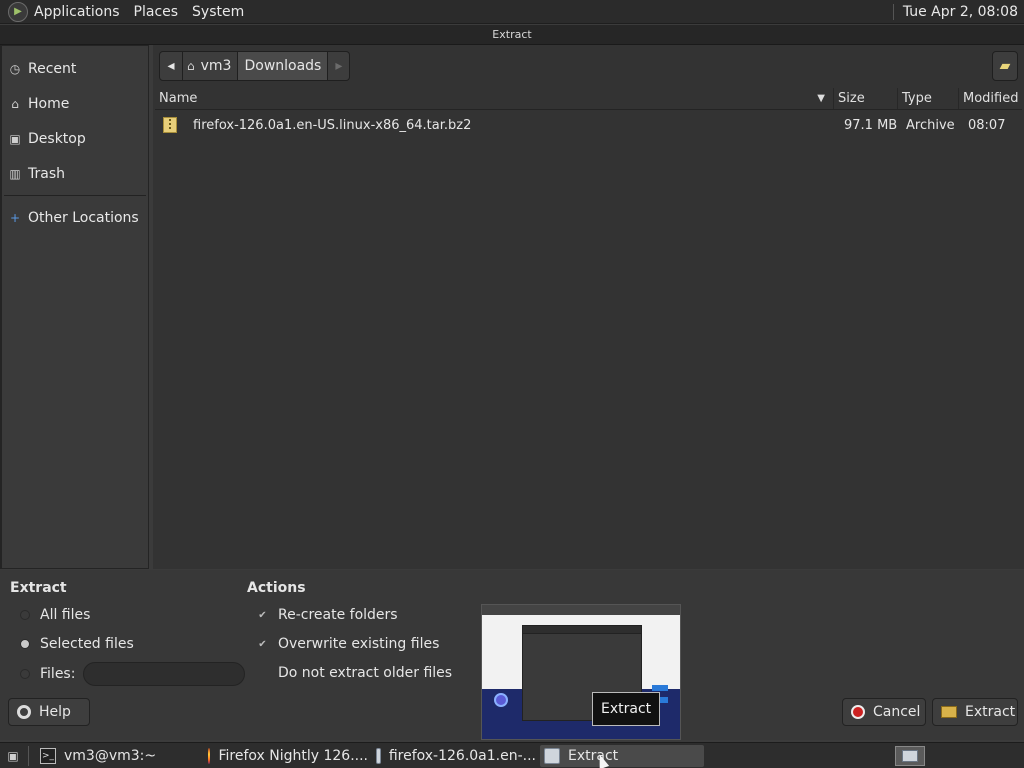 This screenshot has width=1024, height=768. Describe the element at coordinates (276, 588) in the screenshot. I see `actions-section-title: Actions` at that location.